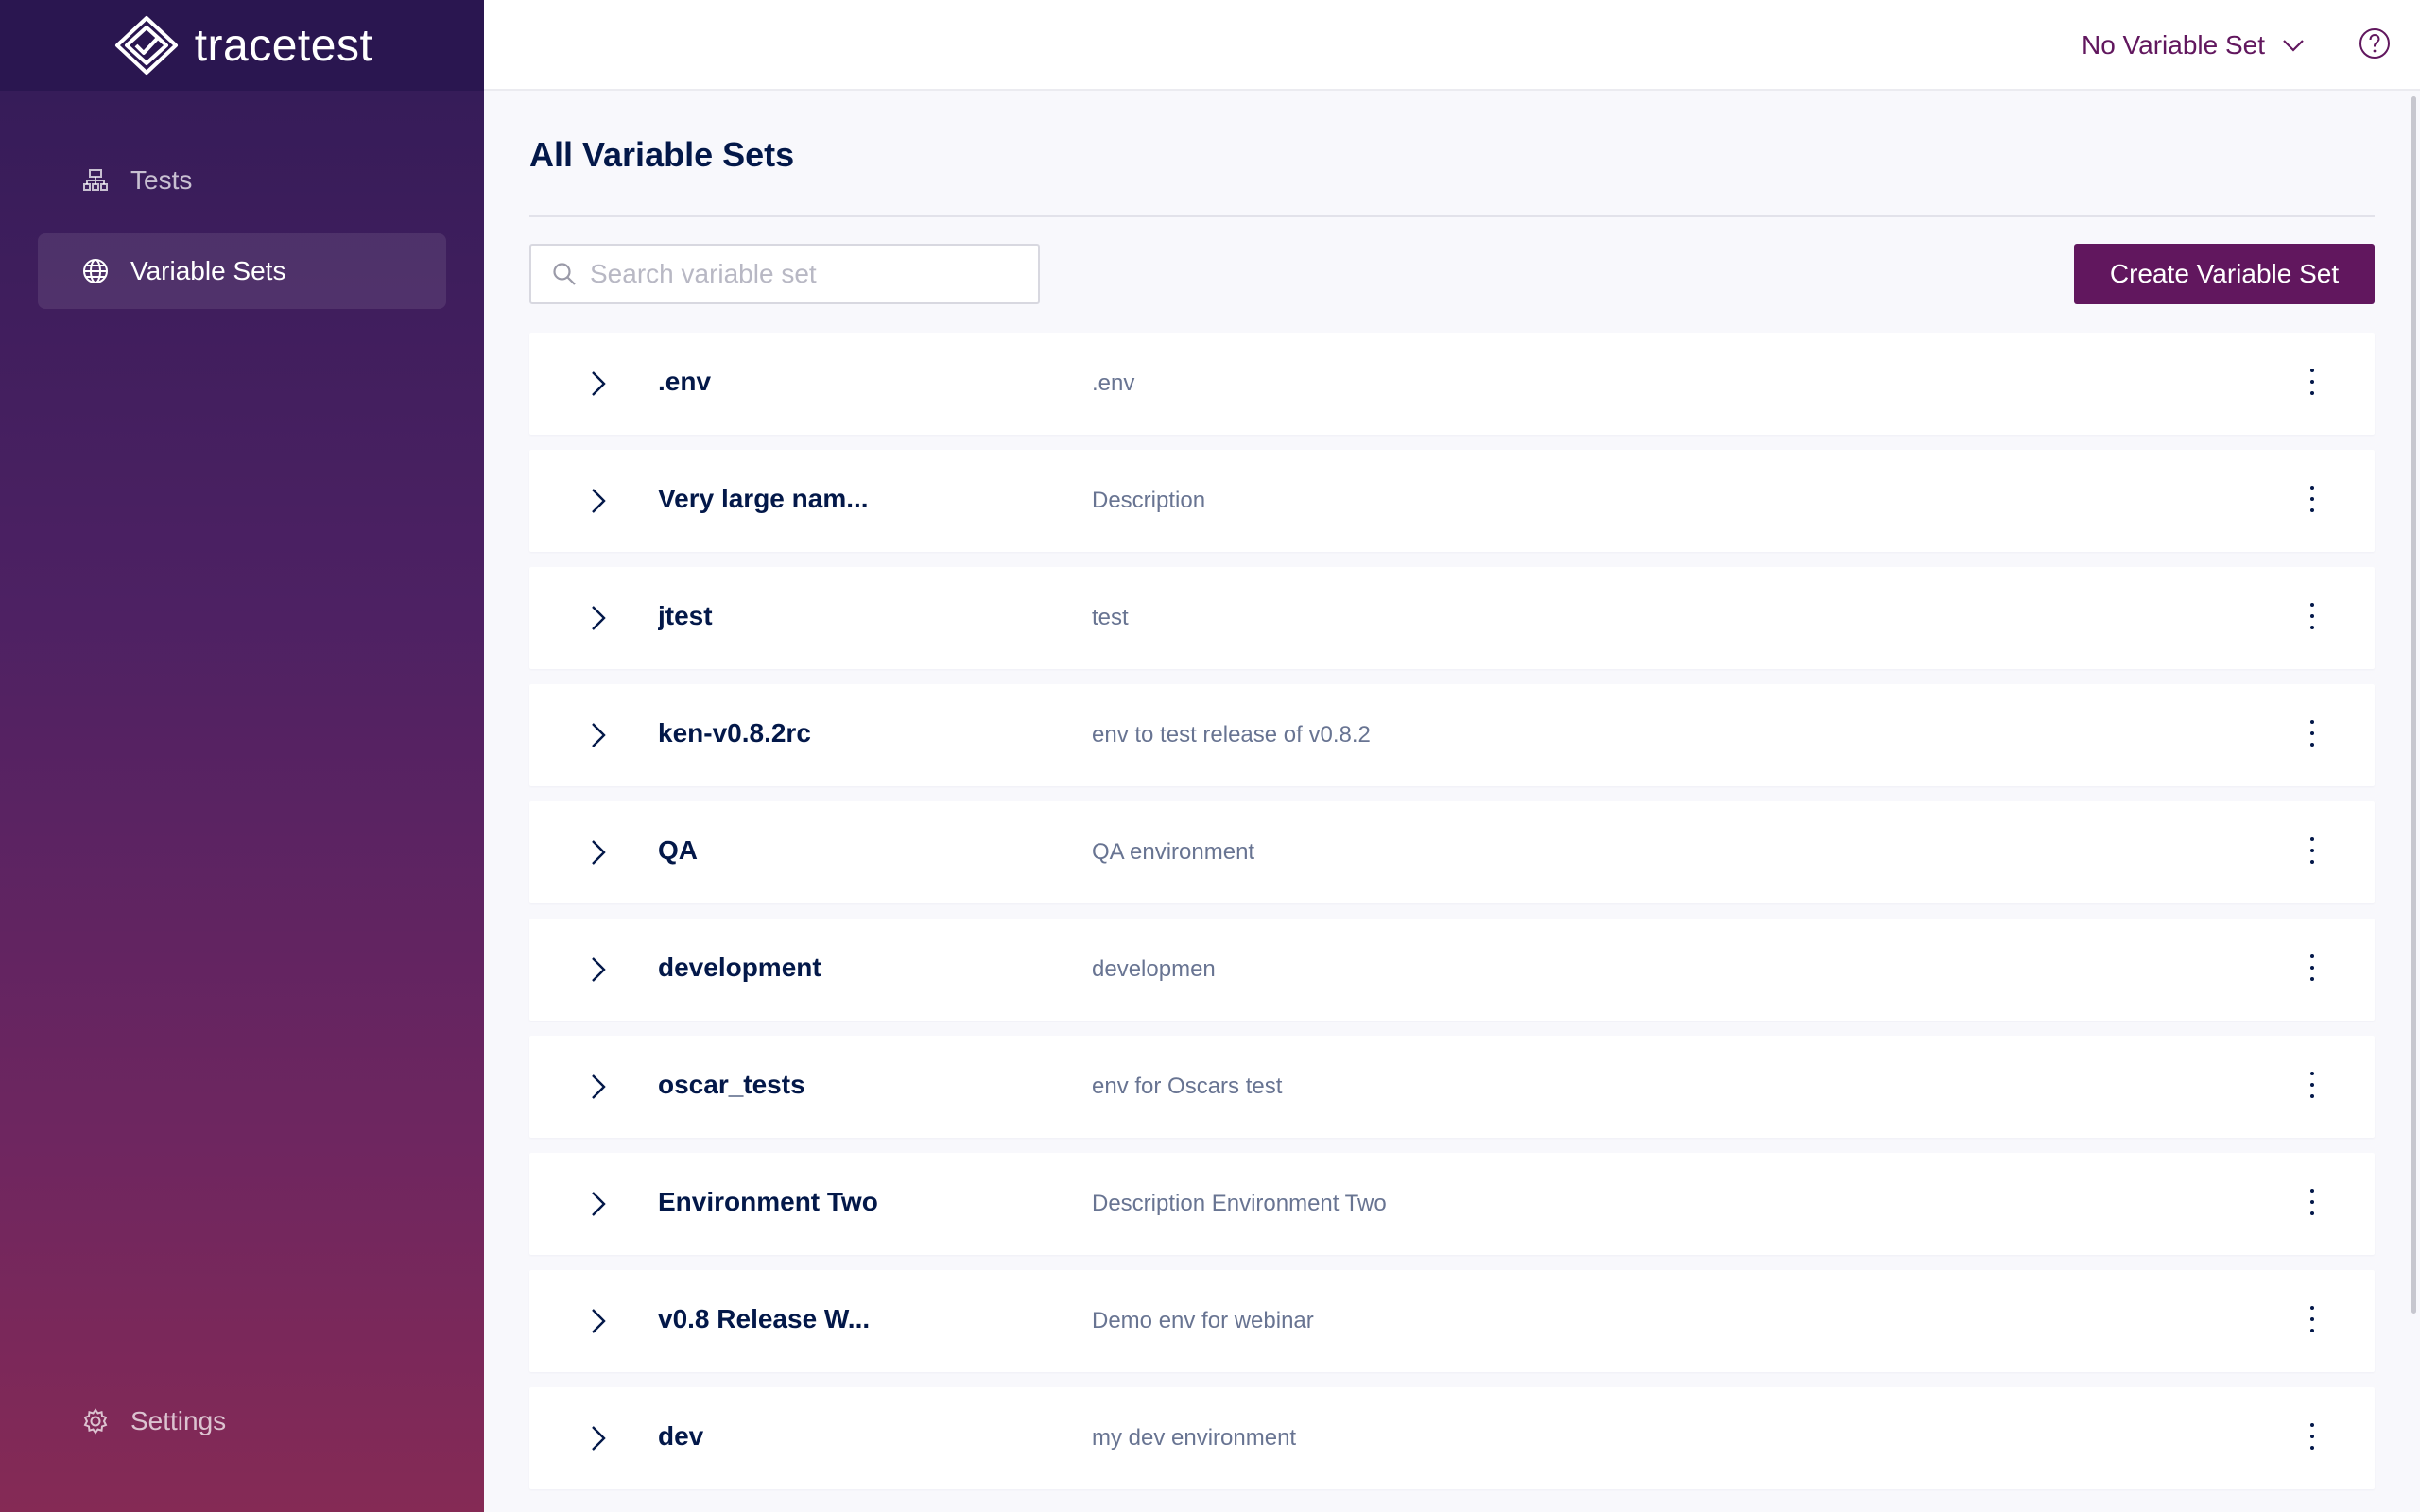  Describe the element at coordinates (208, 270) in the screenshot. I see `sidebar-item-label: Variable Sets` at that location.